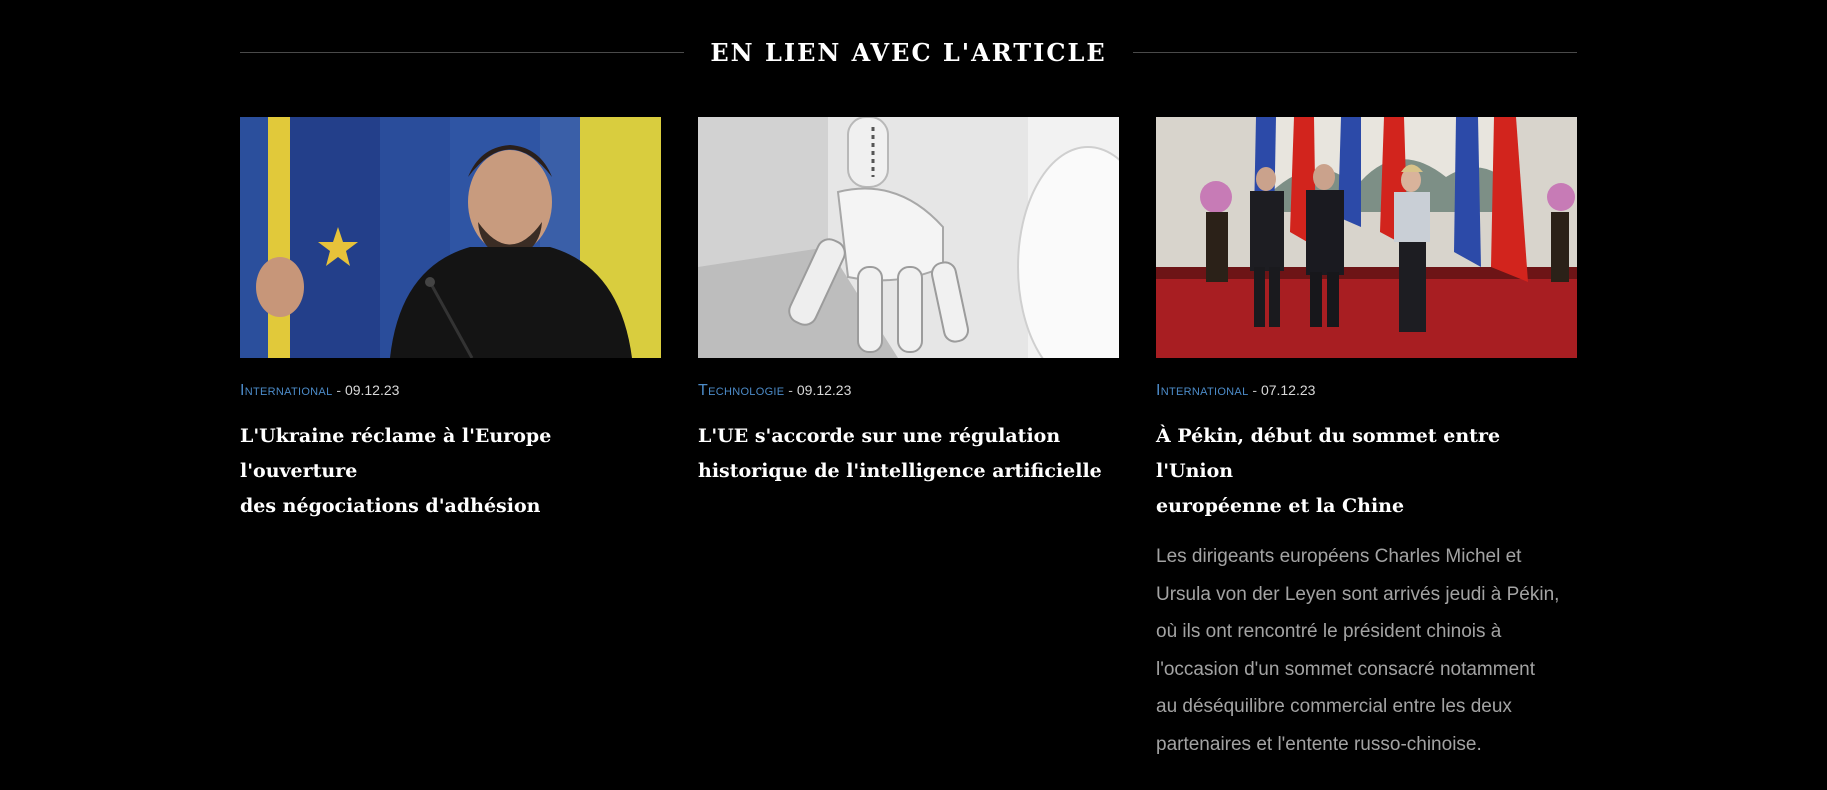  Describe the element at coordinates (1366, 390) in the screenshot. I see `article-meta: International - 07.12.23` at that location.